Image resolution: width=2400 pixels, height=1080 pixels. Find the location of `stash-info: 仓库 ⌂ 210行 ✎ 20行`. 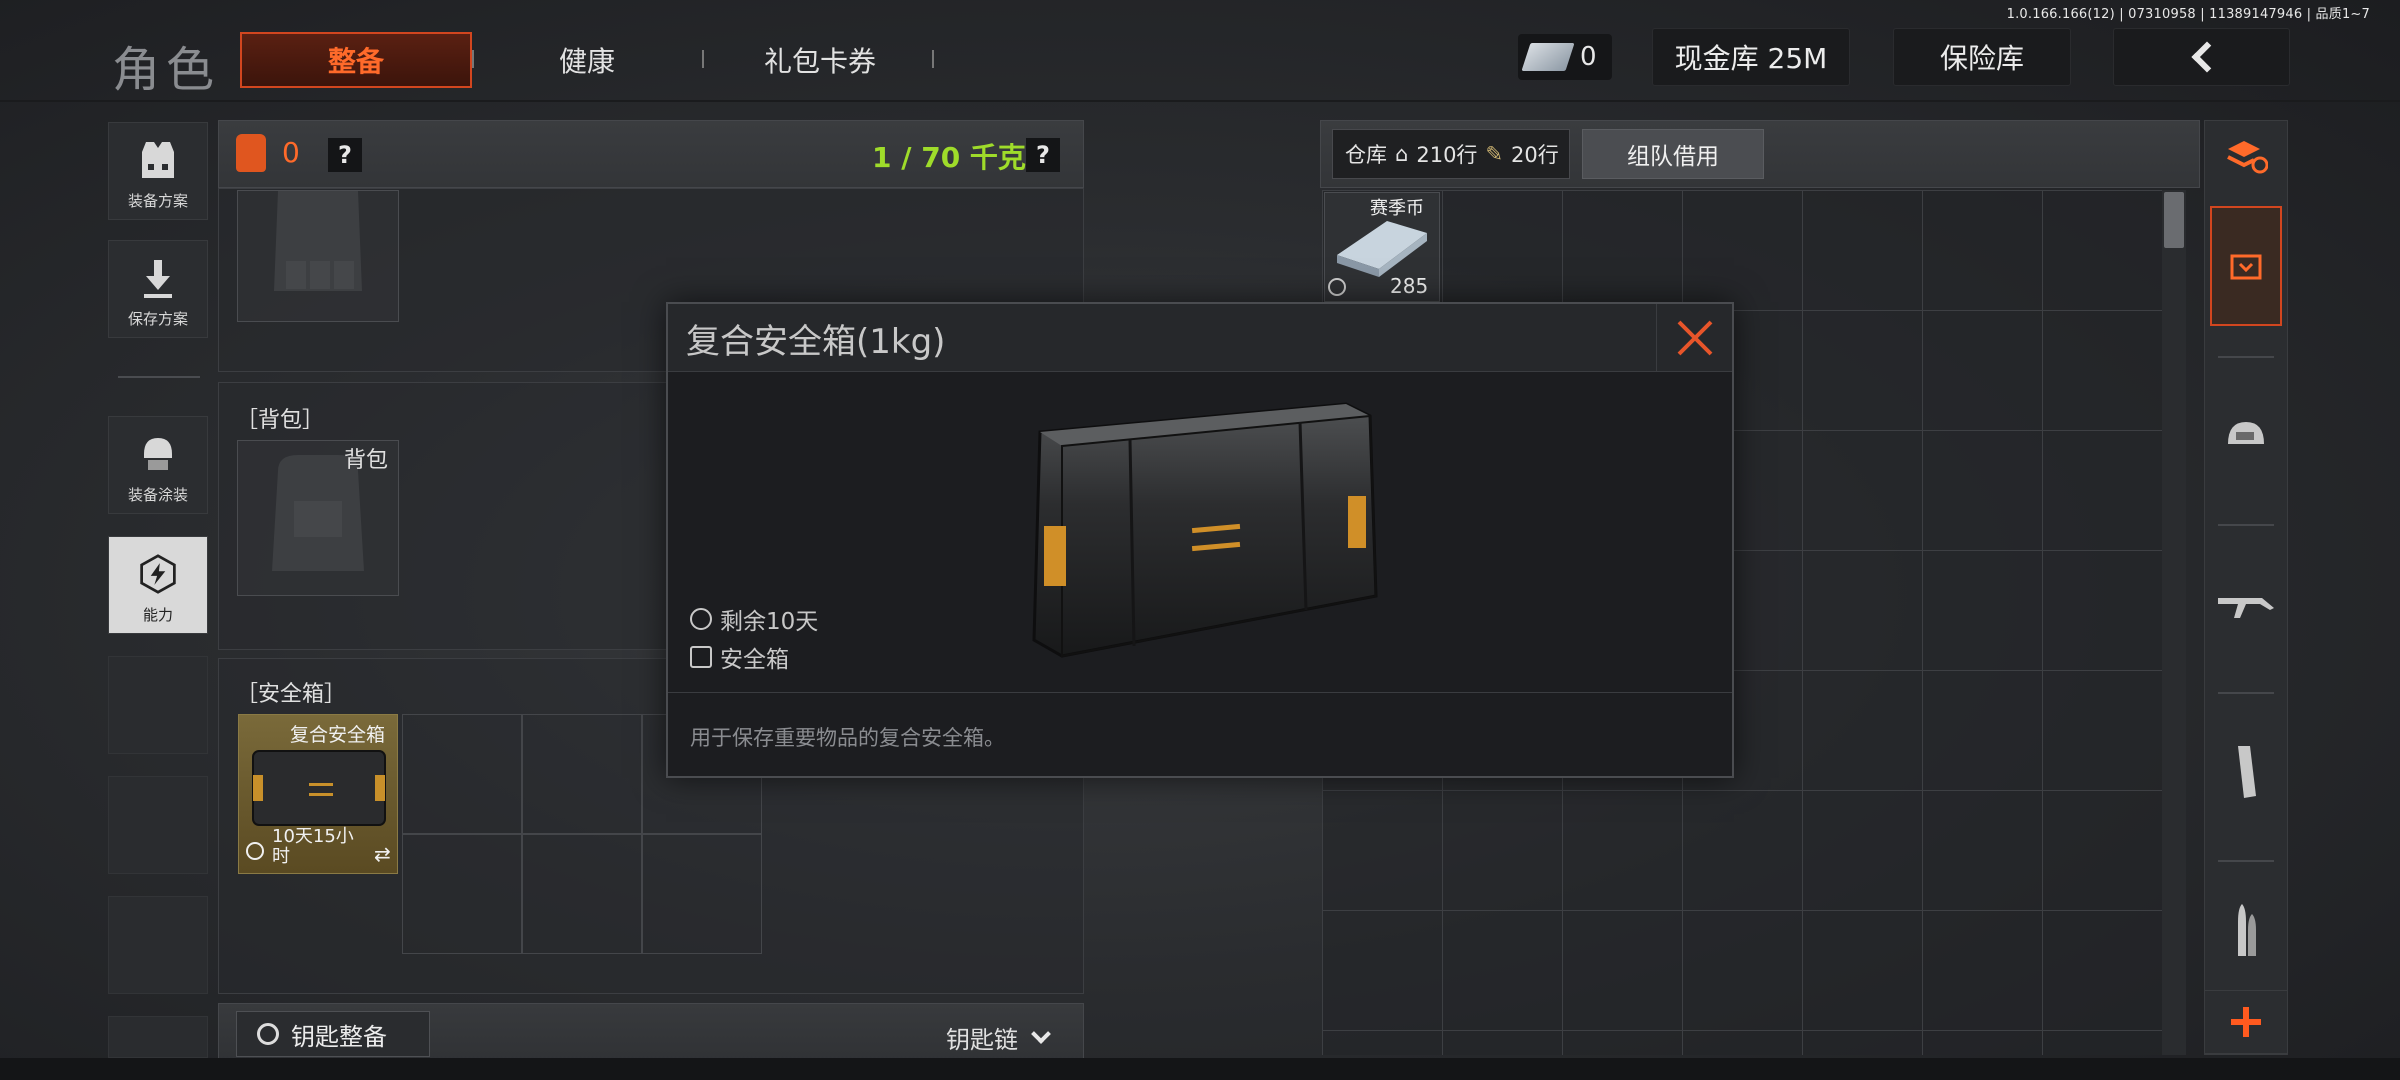

stash-info: 仓库 ⌂ 210行 ✎ 20行 is located at coordinates (1451, 154).